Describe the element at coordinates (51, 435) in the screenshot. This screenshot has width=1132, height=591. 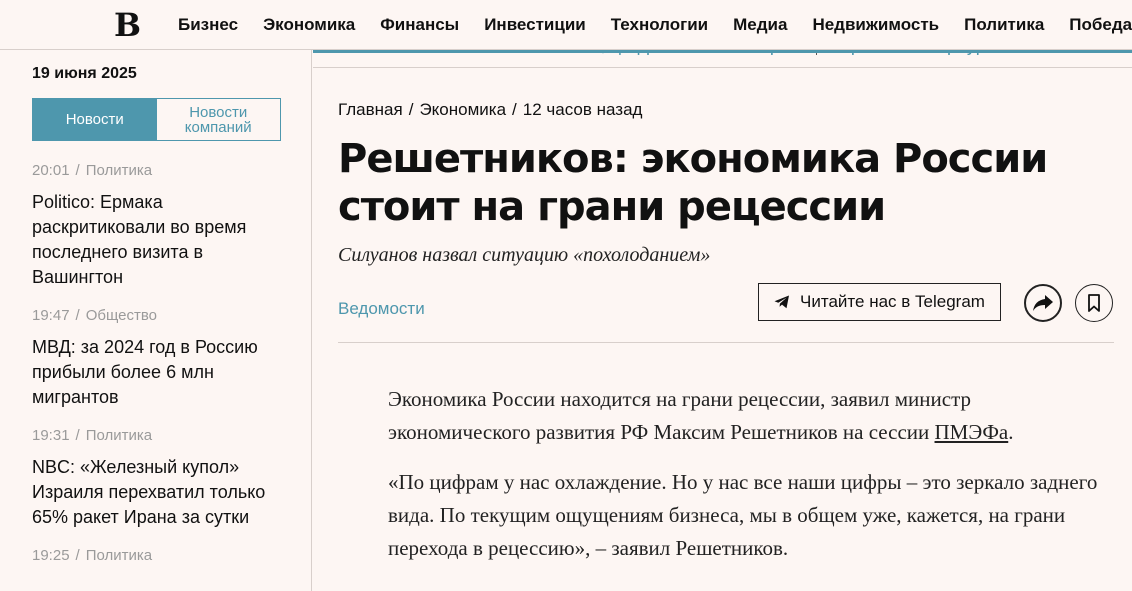
I see `news-time: 19:31` at that location.